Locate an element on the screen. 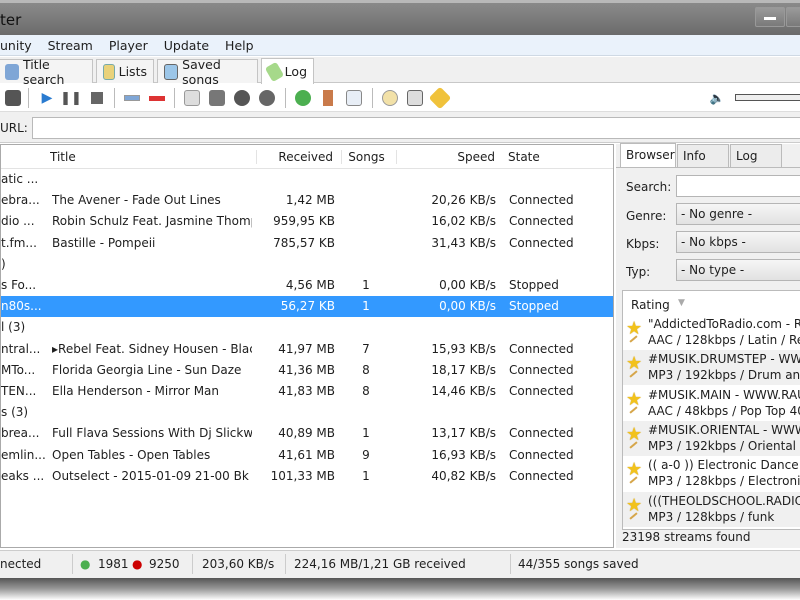 The image size is (800, 600). column-received: Received is located at coordinates (294, 157).